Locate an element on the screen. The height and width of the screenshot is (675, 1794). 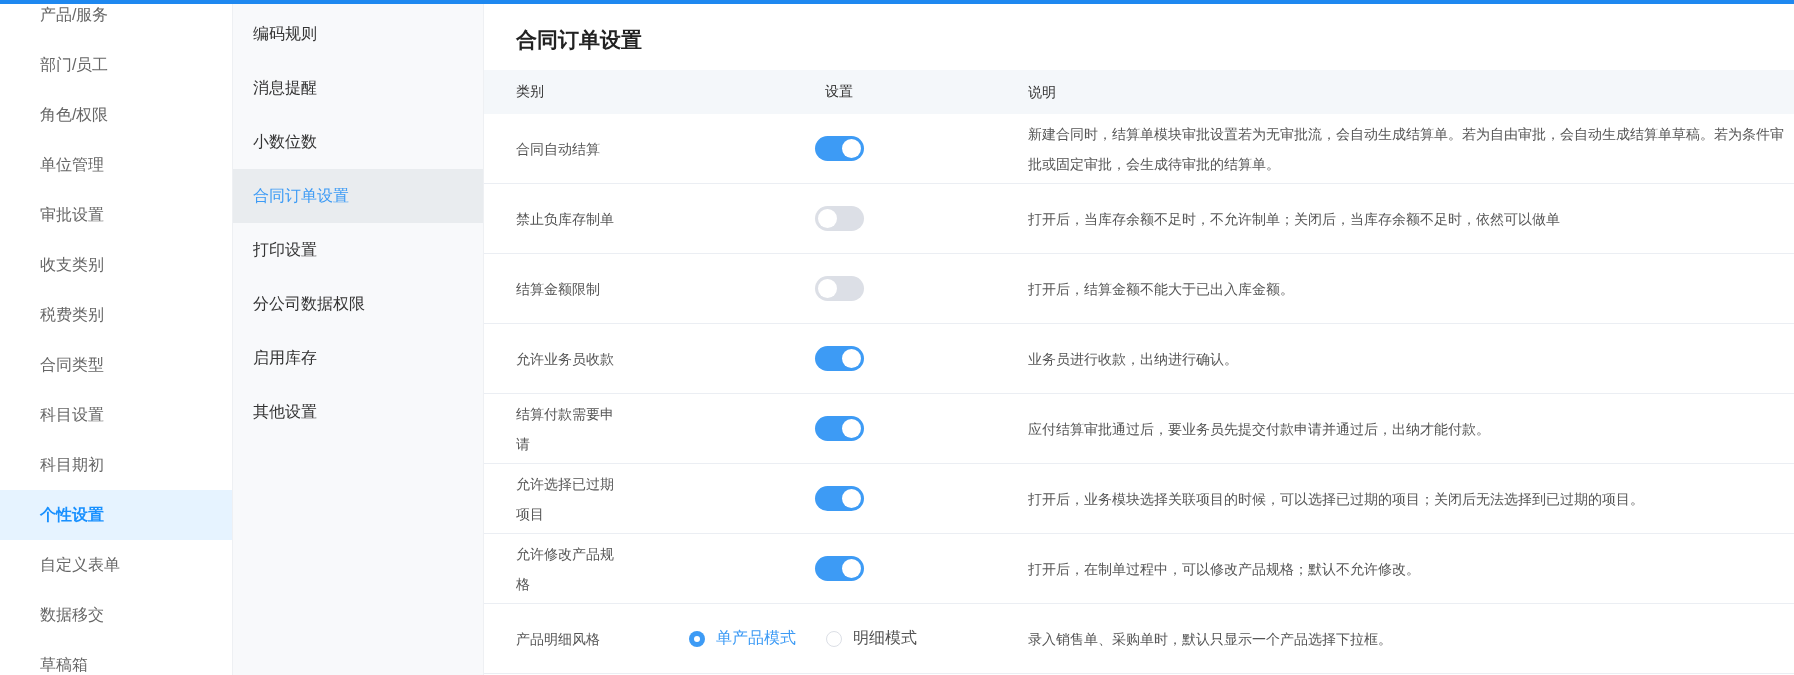
sidebar-item: 税费类别 is located at coordinates (116, 315).